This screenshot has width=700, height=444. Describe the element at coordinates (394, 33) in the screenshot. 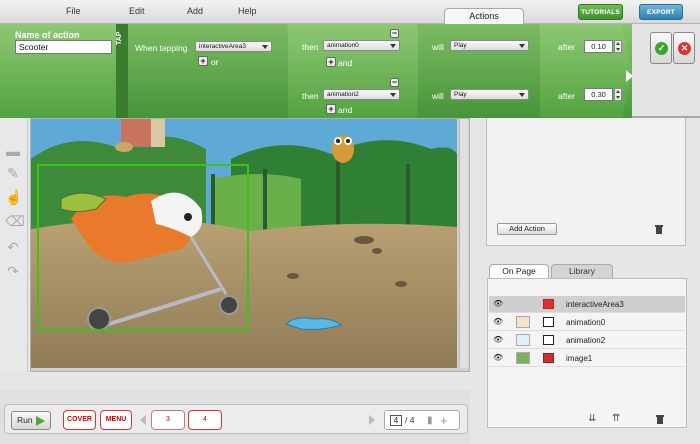

I see `remove-row-1-button: −` at that location.